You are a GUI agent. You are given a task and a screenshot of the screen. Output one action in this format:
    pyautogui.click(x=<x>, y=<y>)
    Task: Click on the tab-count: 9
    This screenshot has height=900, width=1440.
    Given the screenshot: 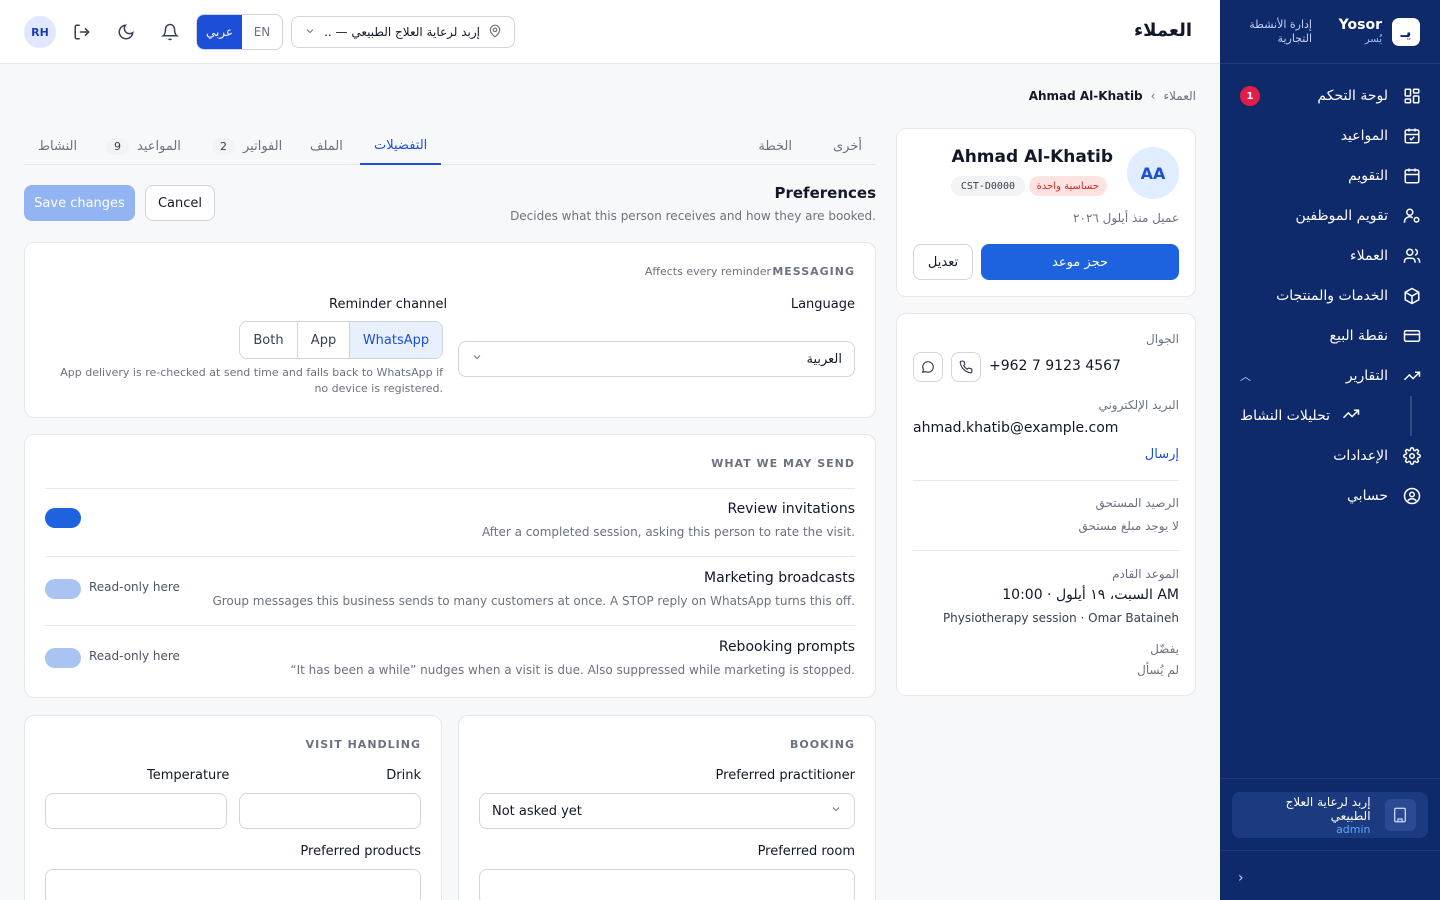 What is the action you would take?
    pyautogui.click(x=117, y=146)
    